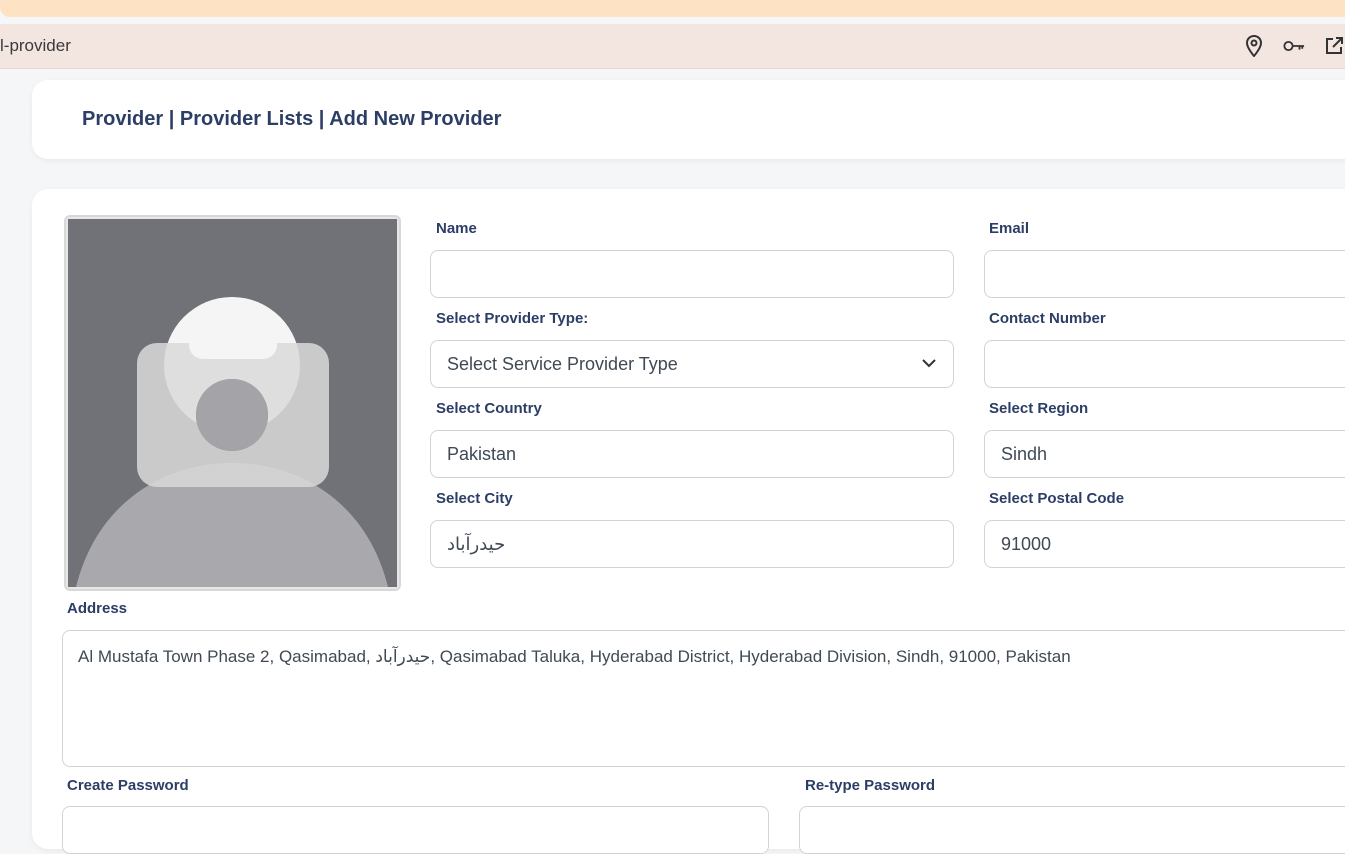  I want to click on email-label: Email, so click(1009, 228).